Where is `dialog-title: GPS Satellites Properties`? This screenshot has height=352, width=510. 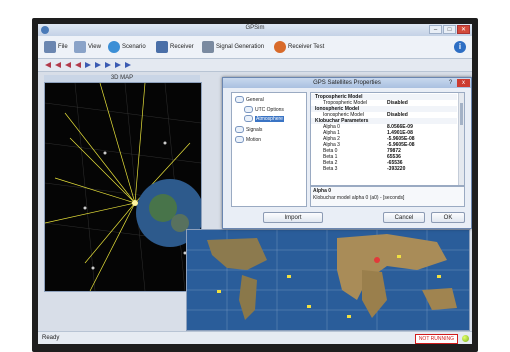 dialog-title: GPS Satellites Properties is located at coordinates (347, 83).